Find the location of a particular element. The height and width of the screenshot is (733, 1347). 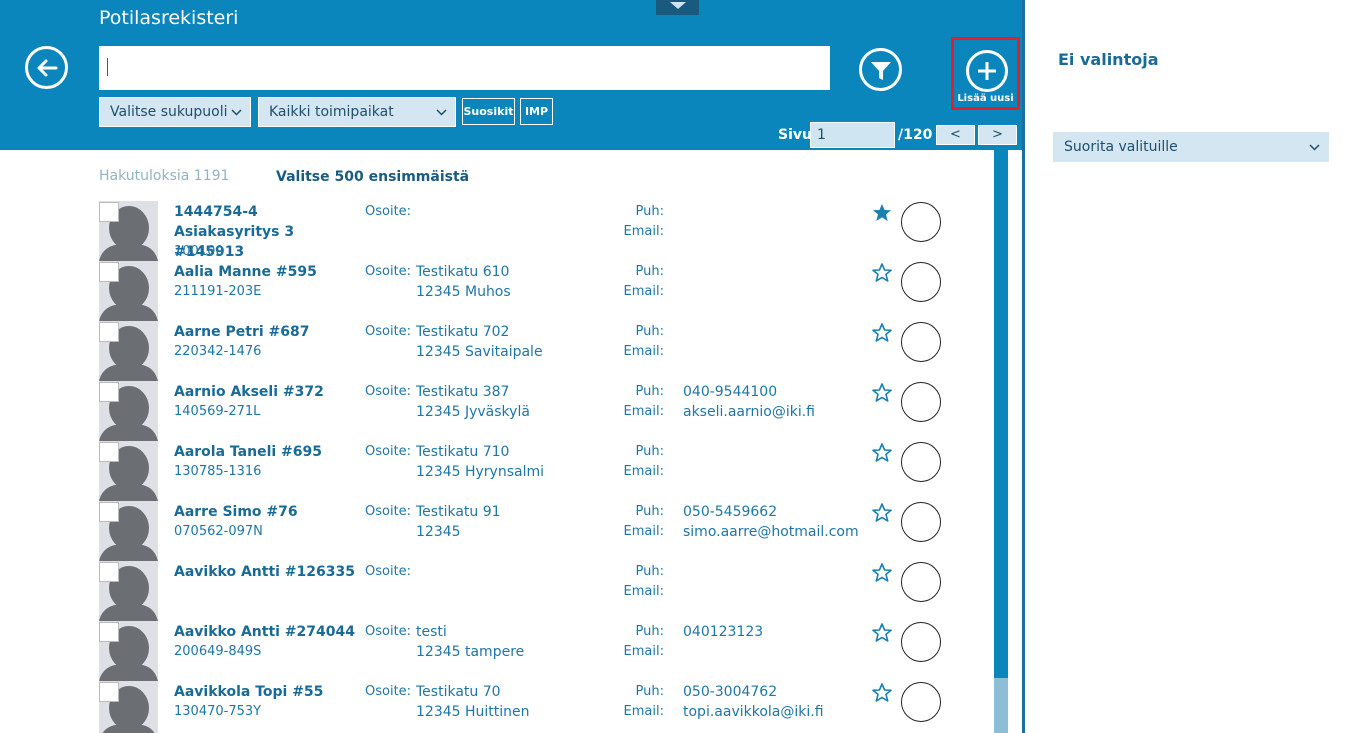

patient-name-link: Aalia Manne #595 is located at coordinates (266, 272).